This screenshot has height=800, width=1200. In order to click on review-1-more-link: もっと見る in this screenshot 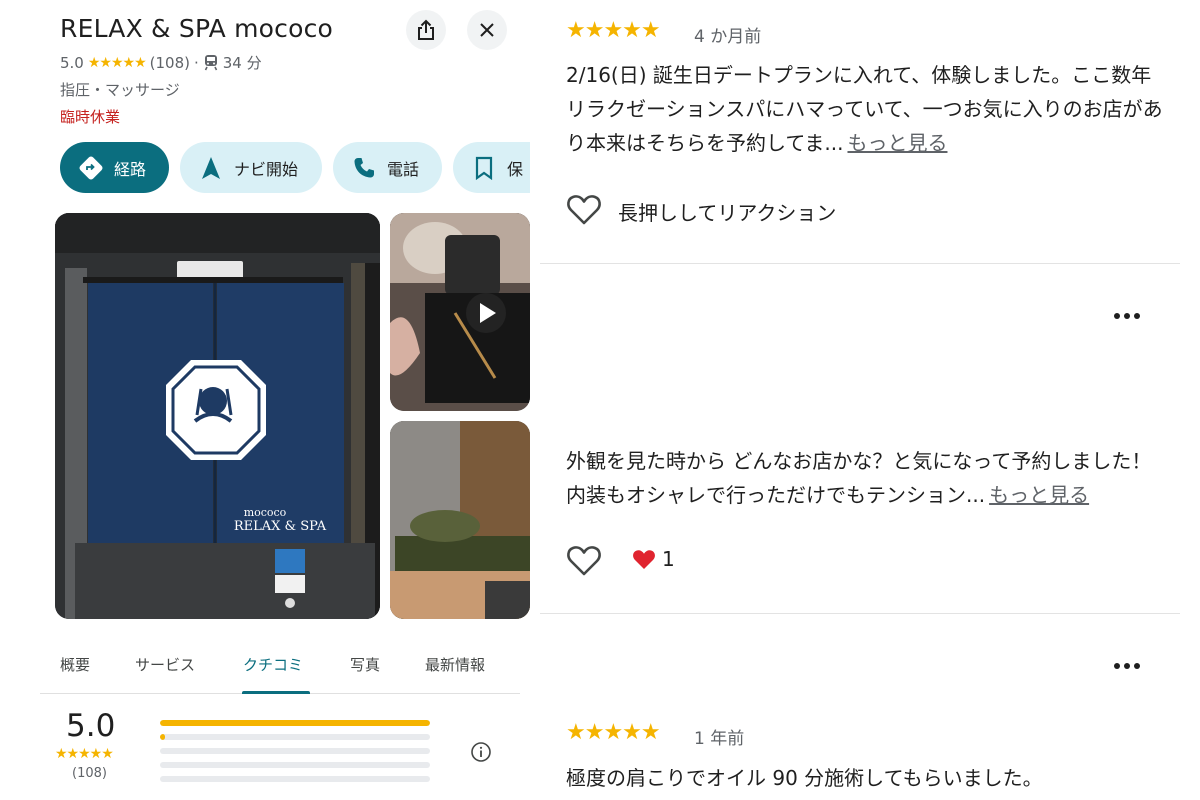, I will do `click(897, 143)`.